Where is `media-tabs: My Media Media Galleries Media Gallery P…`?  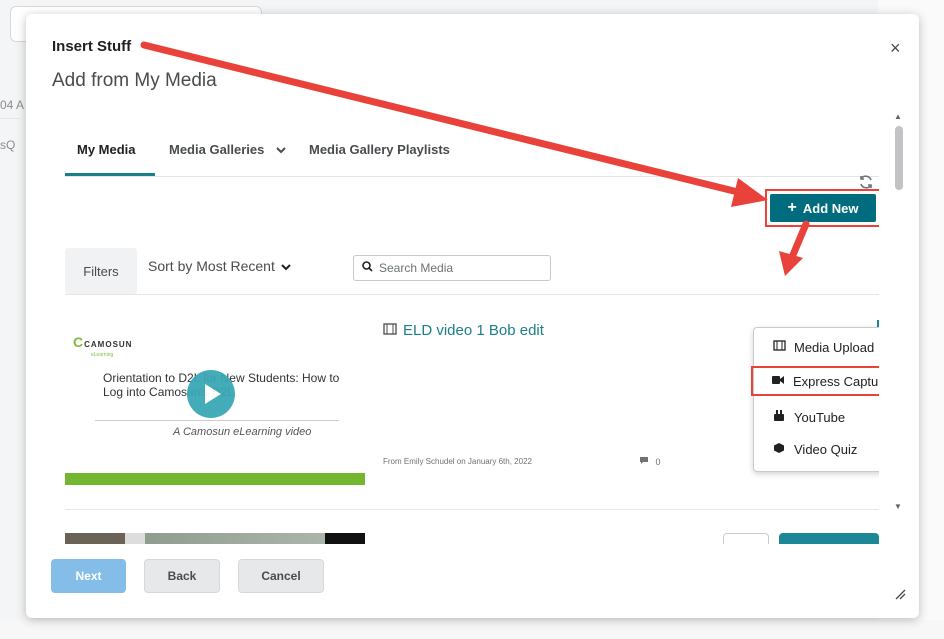 media-tabs: My Media Media Galleries Media Gallery P… is located at coordinates (472, 165).